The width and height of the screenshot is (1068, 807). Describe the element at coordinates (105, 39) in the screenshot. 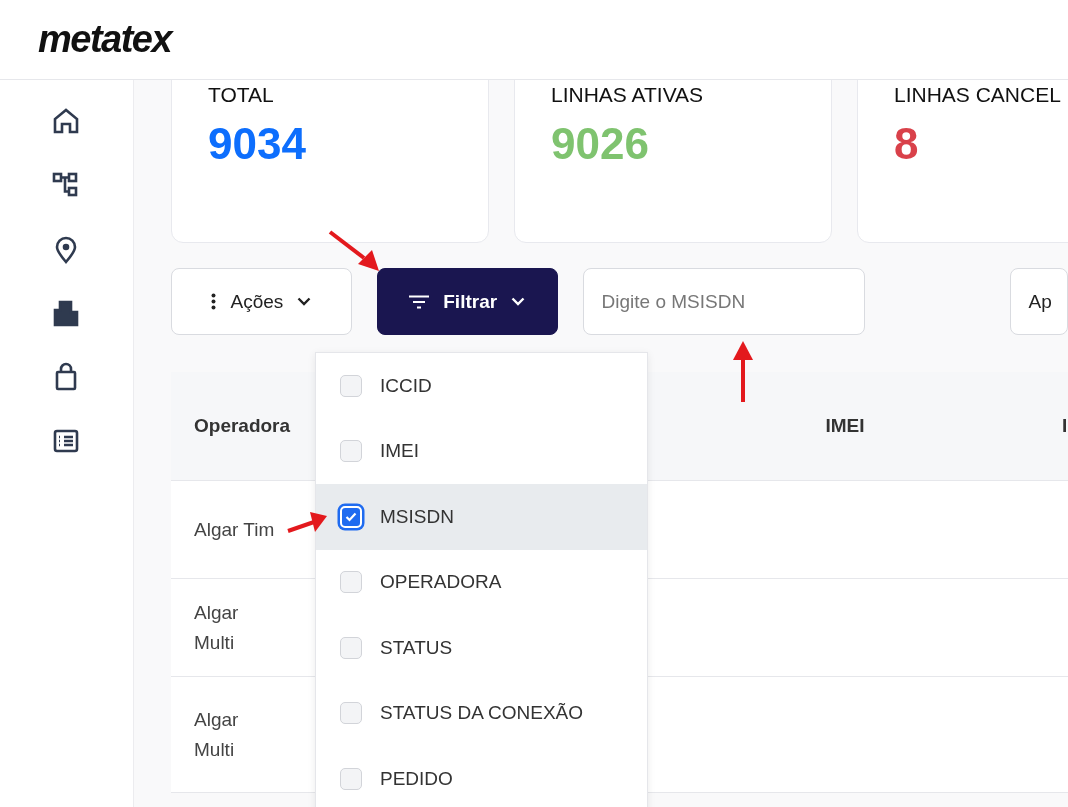

I see `logo: metatex` at that location.